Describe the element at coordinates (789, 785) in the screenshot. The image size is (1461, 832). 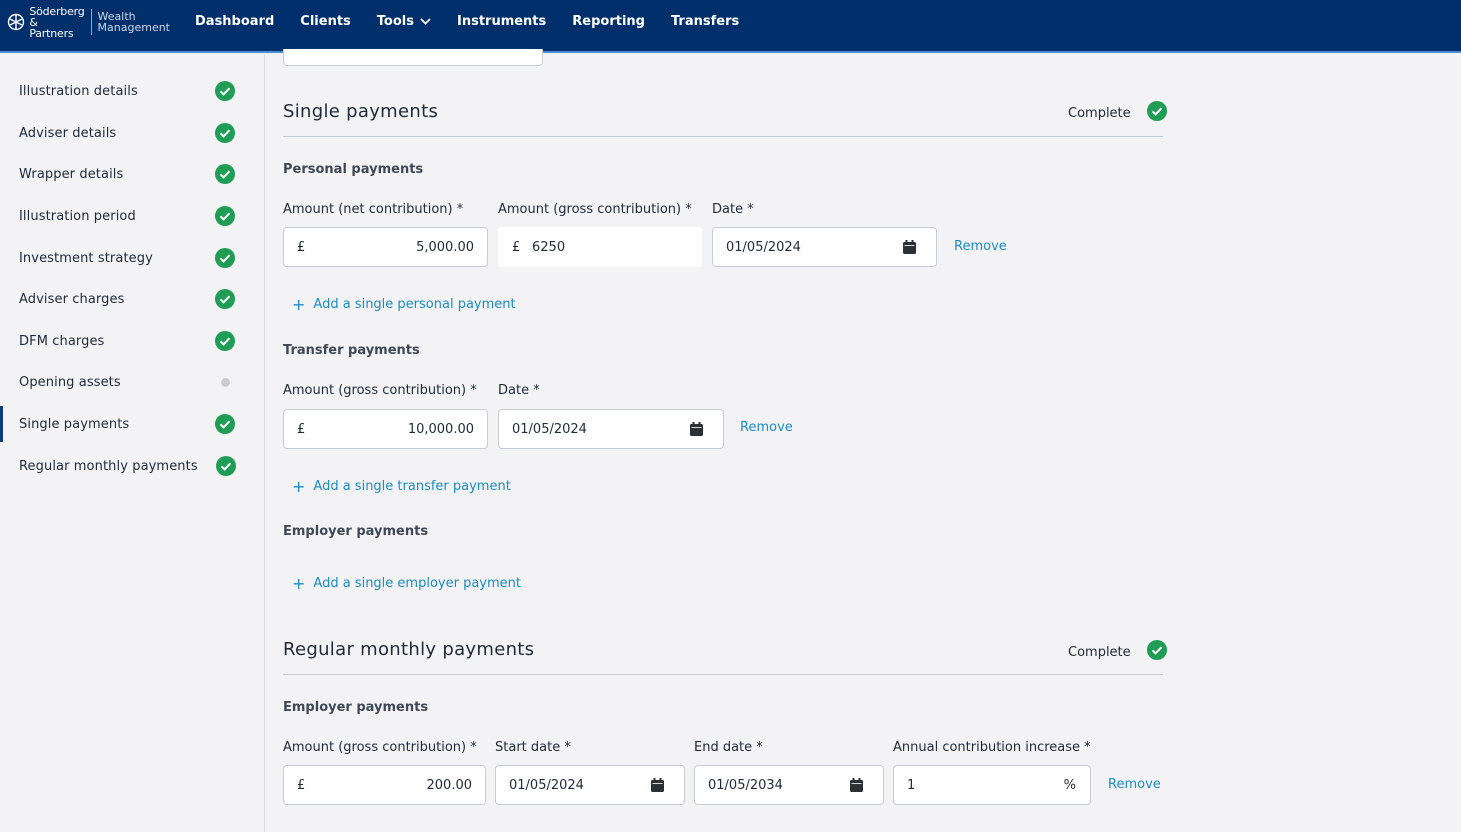
I see `end-date-input: 01/05/2034` at that location.